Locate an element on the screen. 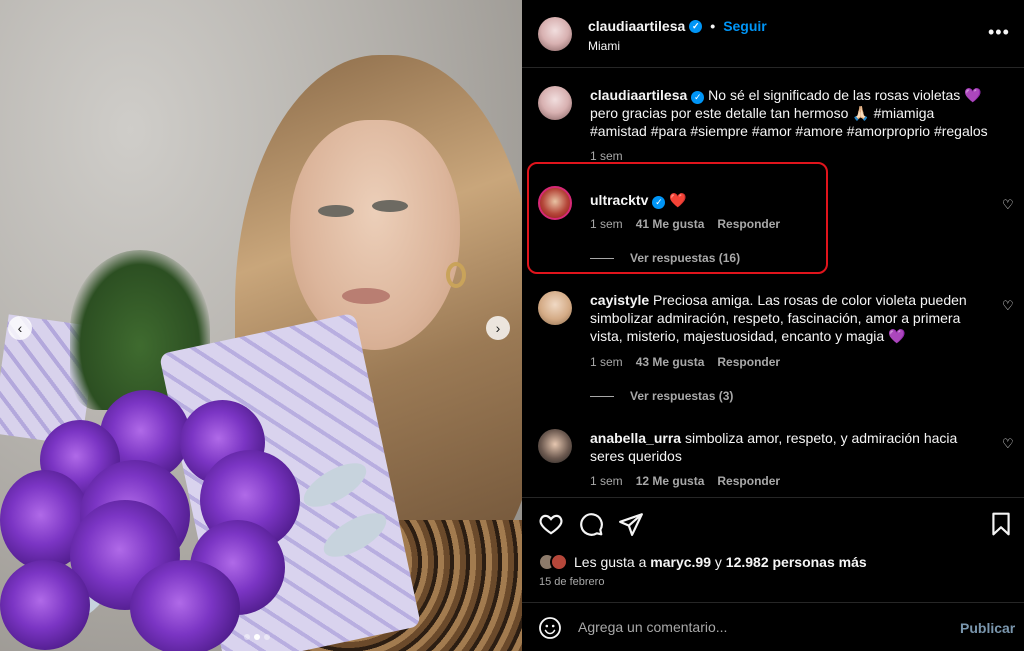 The height and width of the screenshot is (651, 1024). comment-likes: 43 Me gusta is located at coordinates (670, 362).